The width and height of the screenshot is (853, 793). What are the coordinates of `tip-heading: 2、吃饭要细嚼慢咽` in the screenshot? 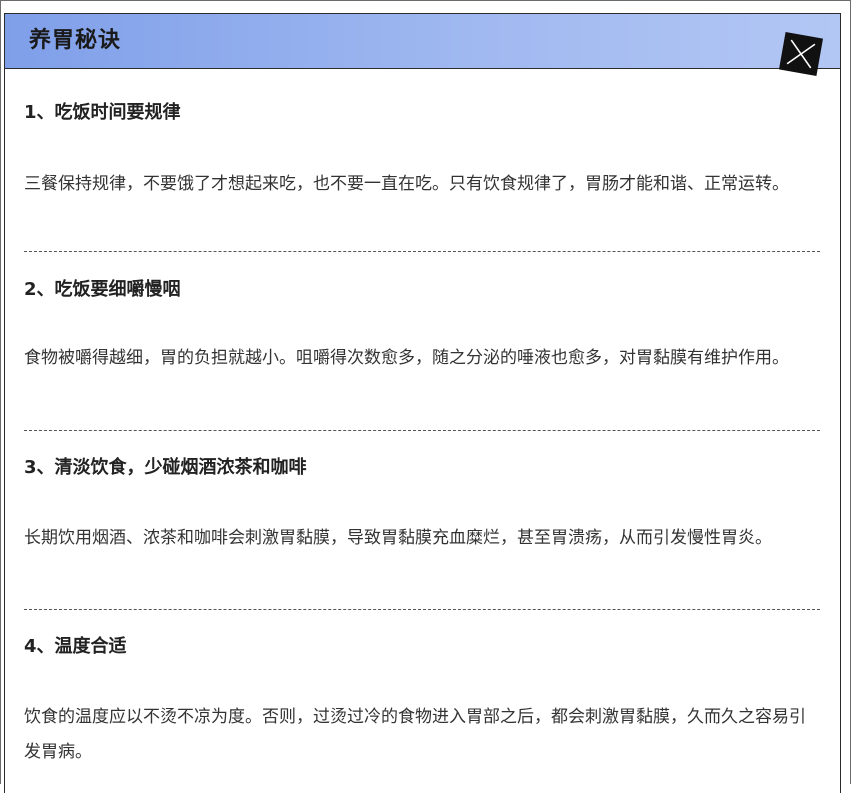 It's located at (102, 289).